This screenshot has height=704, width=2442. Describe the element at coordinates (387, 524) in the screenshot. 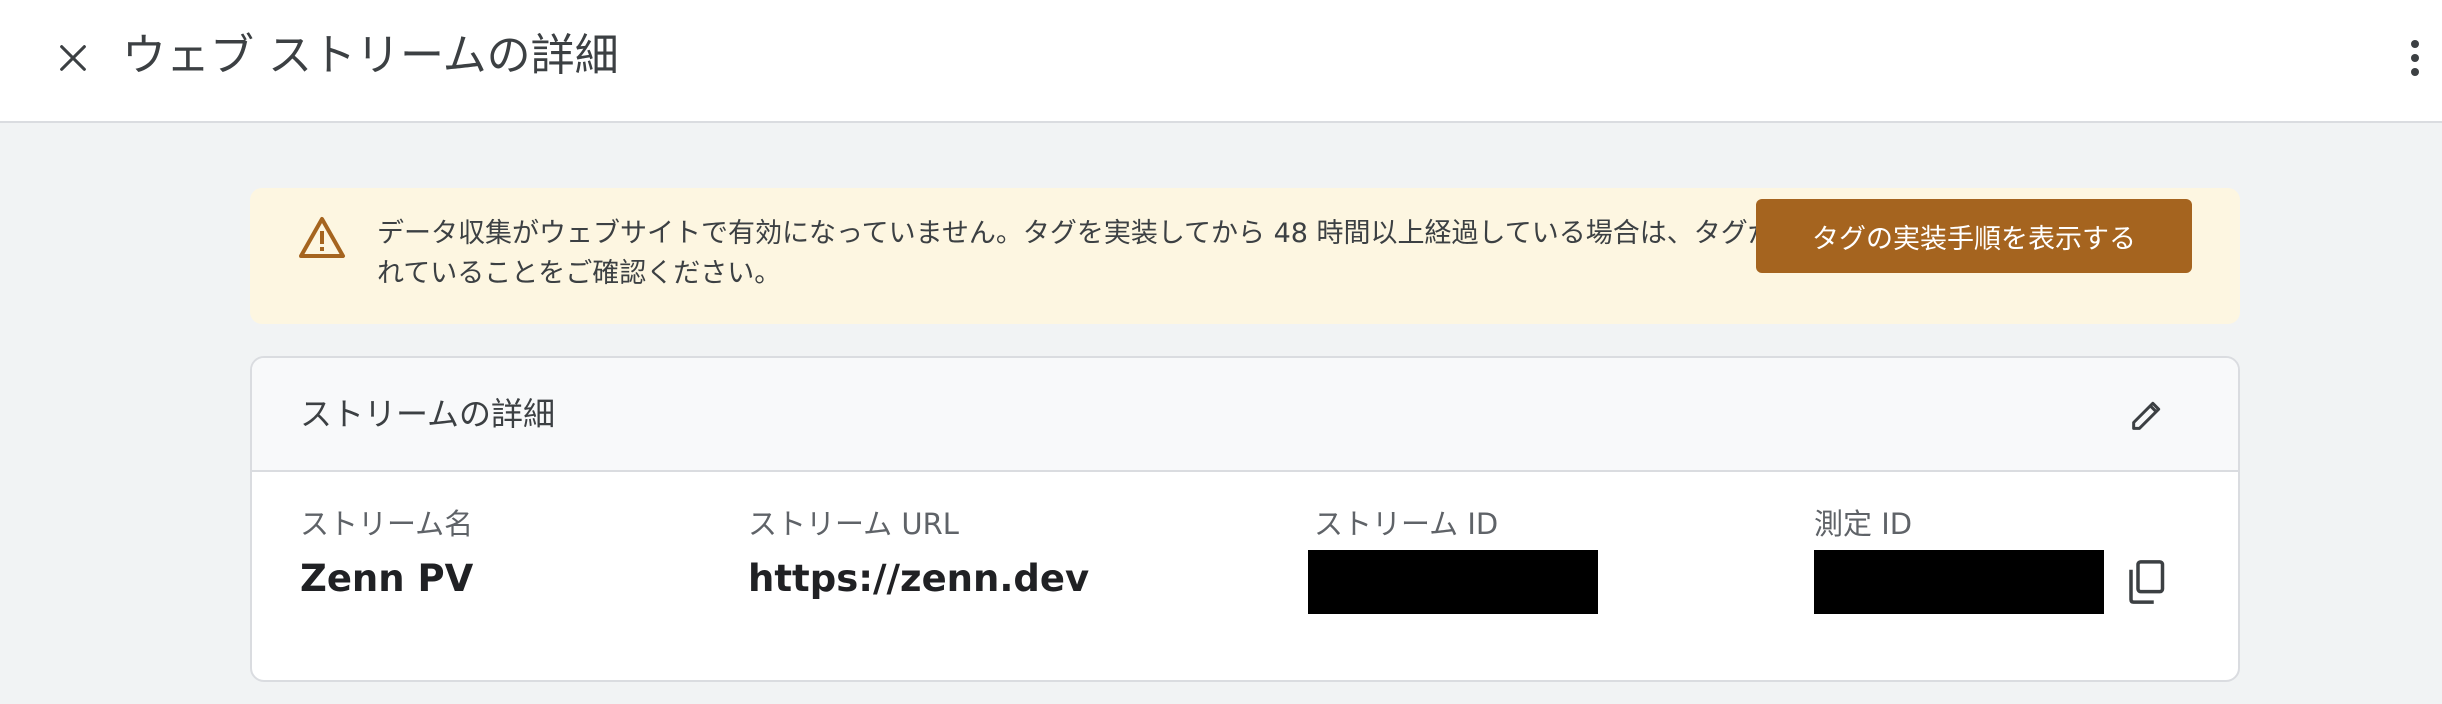

I see `stream-name-label: ストリーム名` at that location.